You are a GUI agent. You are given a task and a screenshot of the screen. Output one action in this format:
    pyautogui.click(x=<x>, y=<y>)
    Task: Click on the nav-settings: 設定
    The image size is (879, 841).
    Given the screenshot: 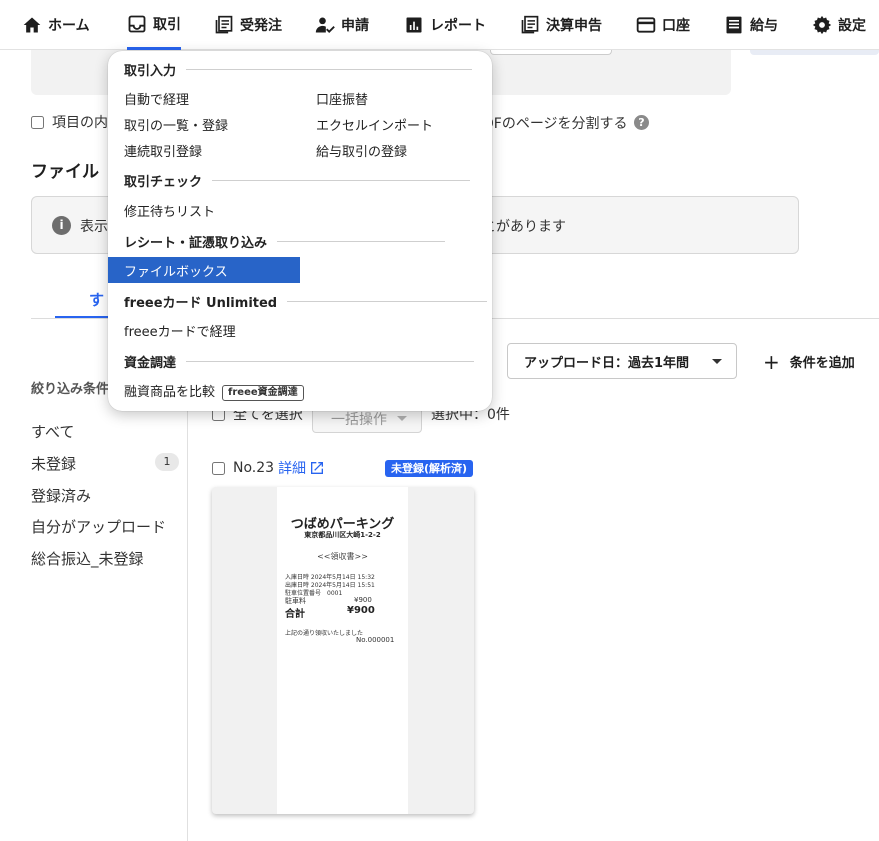 What is the action you would take?
    pyautogui.click(x=839, y=25)
    